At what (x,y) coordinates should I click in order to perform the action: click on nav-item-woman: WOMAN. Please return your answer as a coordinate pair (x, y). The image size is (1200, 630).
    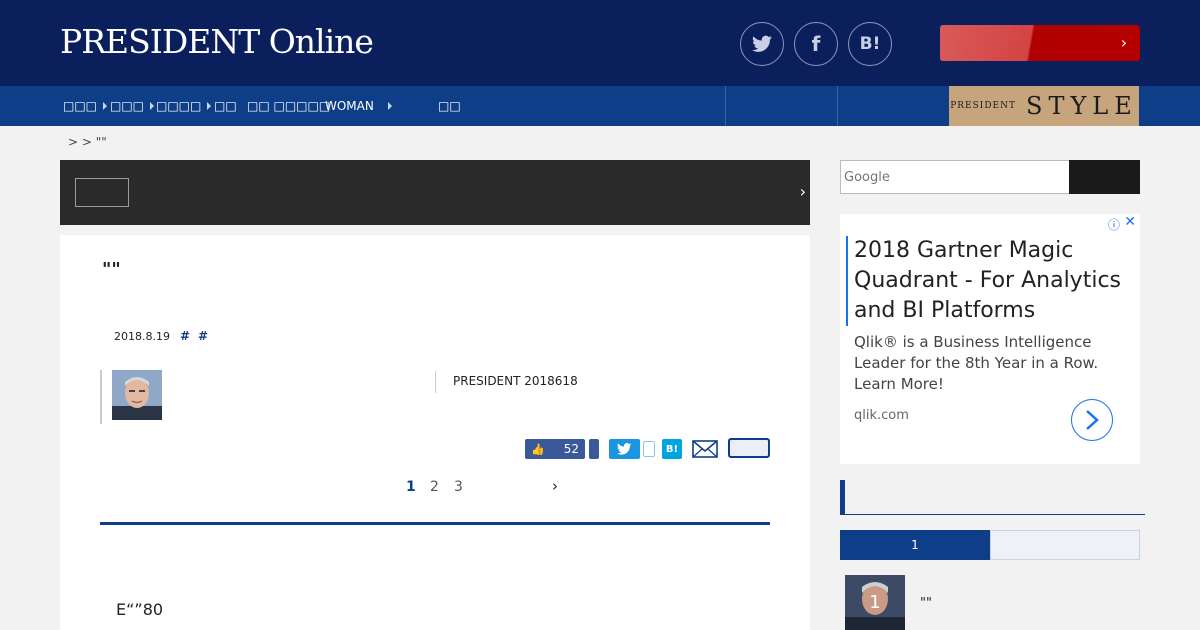
    Looking at the image, I should click on (358, 106).